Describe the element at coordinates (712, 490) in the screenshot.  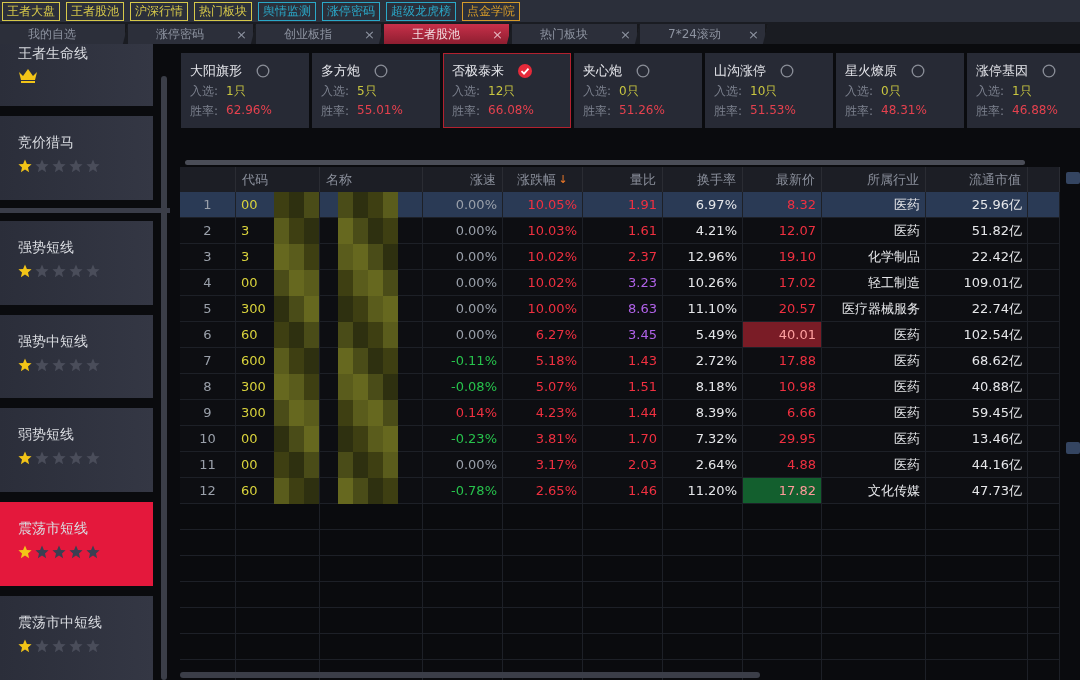
I see `table-cell: 11.20%` at that location.